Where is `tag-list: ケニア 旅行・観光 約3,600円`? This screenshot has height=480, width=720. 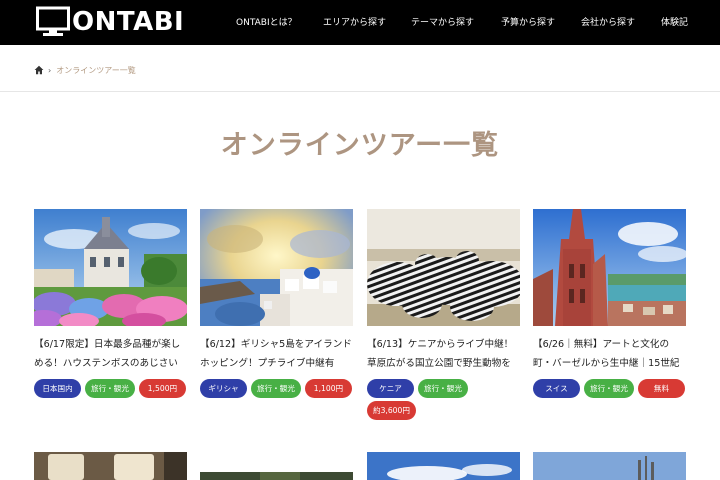 tag-list: ケニア 旅行・観光 約3,600円 is located at coordinates (443, 399).